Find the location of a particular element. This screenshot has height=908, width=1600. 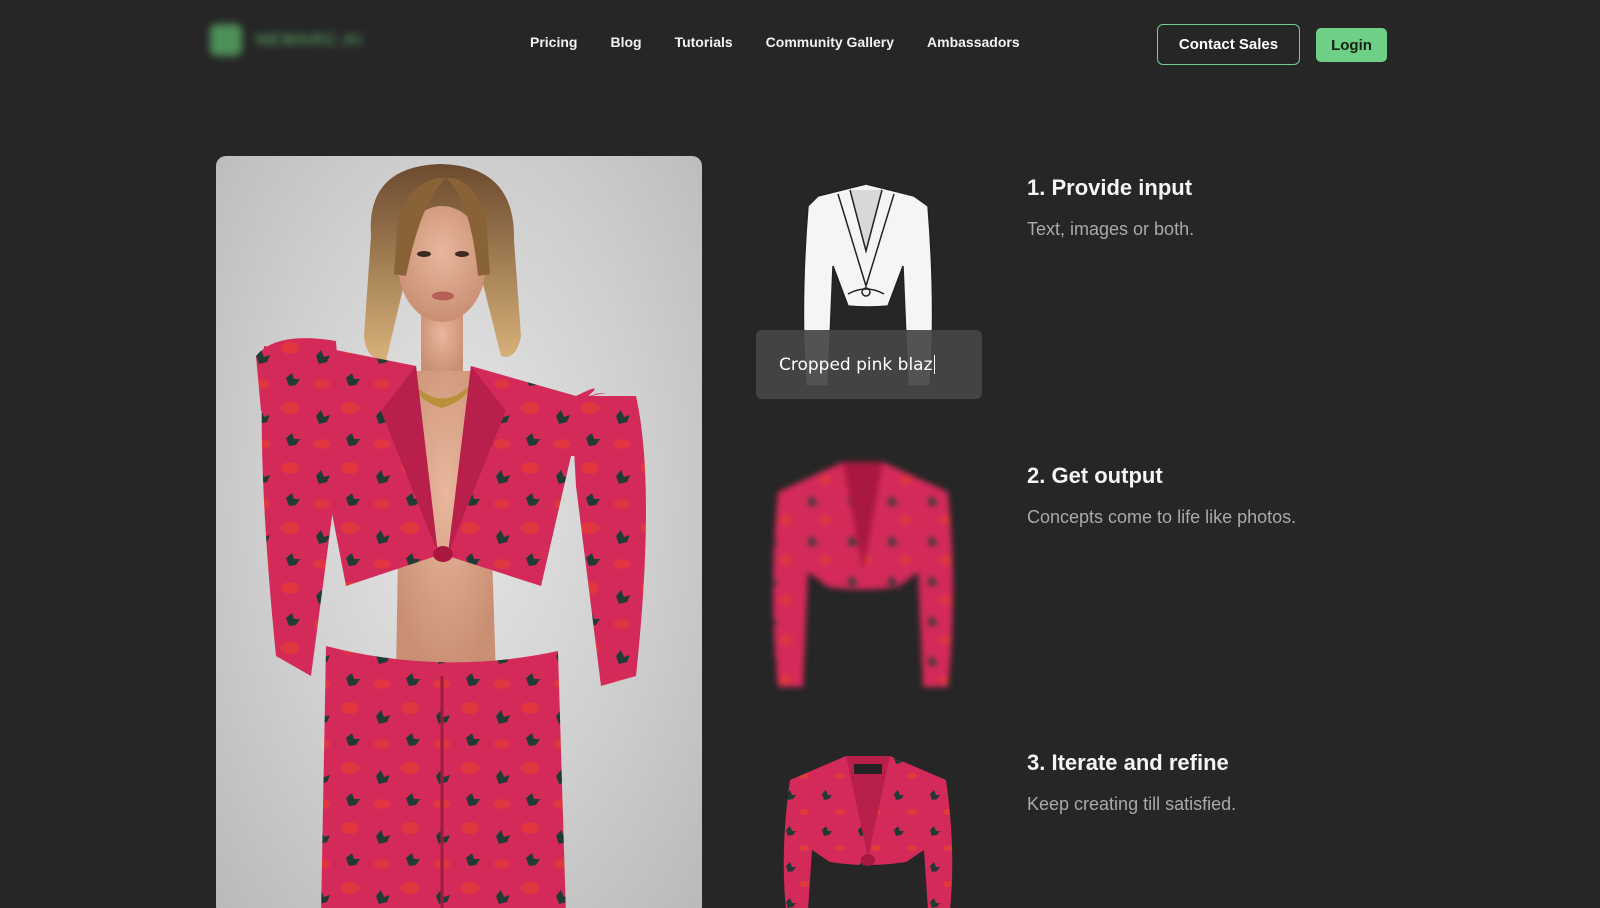

nav-pricing: Pricing is located at coordinates (553, 42).